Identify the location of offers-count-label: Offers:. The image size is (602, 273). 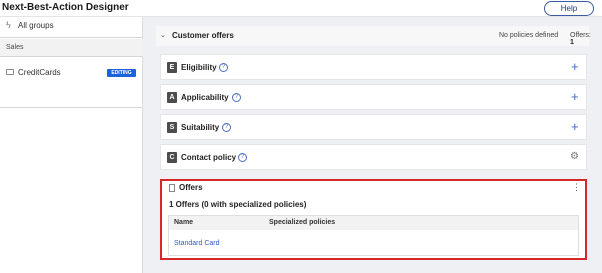
(580, 35).